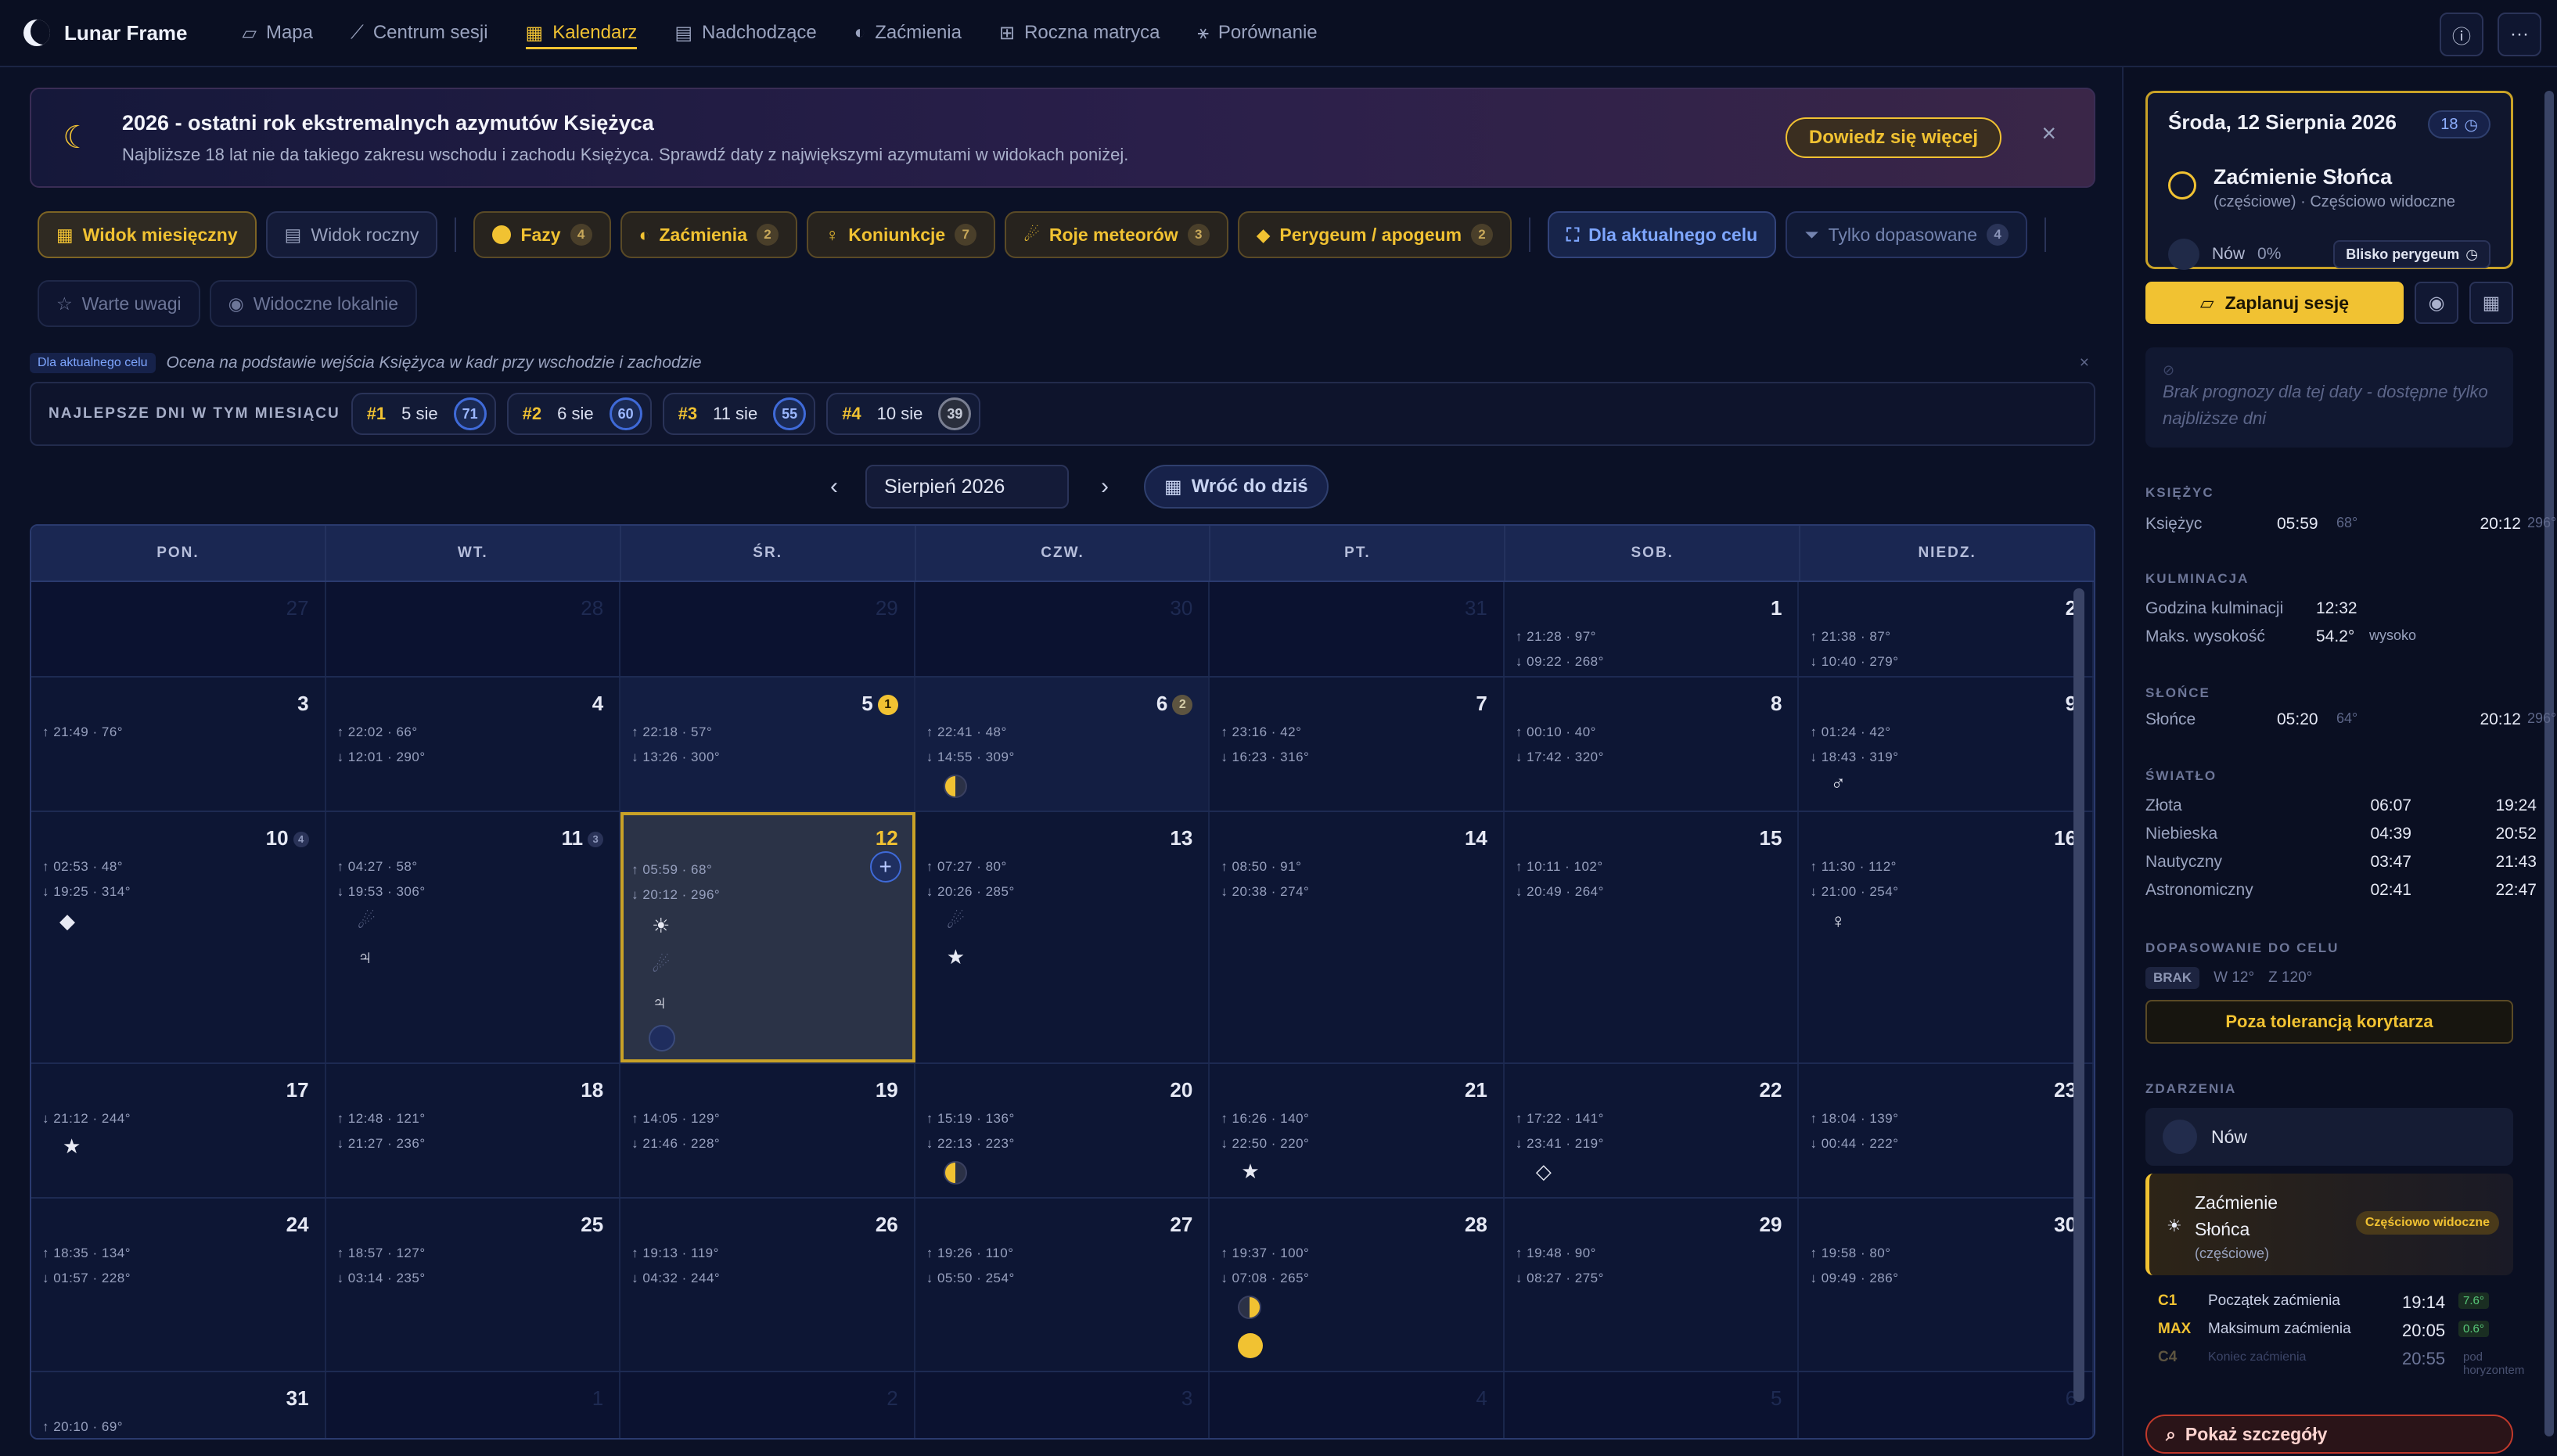 The width and height of the screenshot is (2557, 1456). What do you see at coordinates (676, 1118) in the screenshot?
I see `moonrise-text: ↑ 14:05 · 129°` at bounding box center [676, 1118].